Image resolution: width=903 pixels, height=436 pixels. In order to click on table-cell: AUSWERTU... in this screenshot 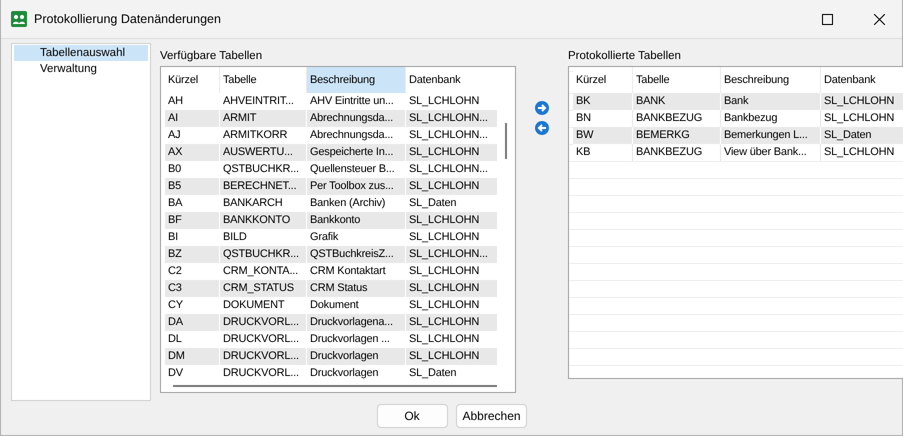, I will do `click(263, 152)`.